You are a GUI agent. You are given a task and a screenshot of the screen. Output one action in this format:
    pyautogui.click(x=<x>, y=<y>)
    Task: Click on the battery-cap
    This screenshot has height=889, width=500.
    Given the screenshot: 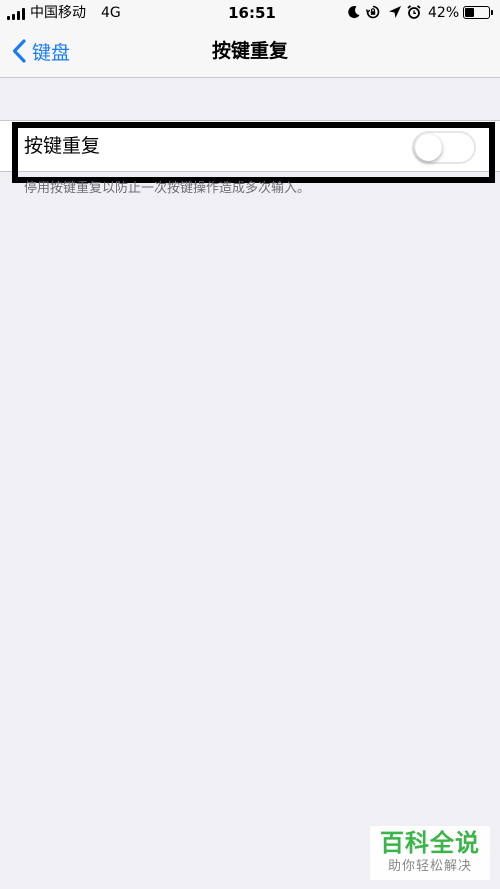 What is the action you would take?
    pyautogui.click(x=492, y=12)
    